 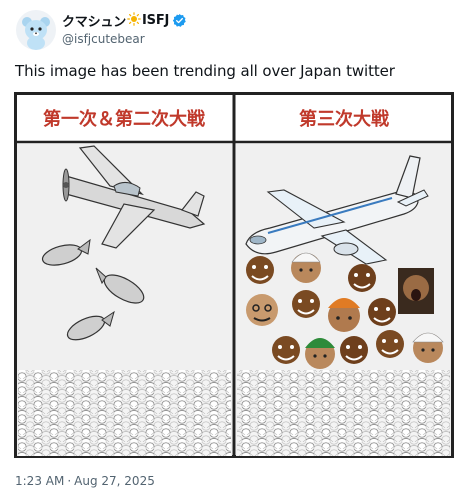 I want to click on display-name: クマシュン ISFJ, so click(x=124, y=20).